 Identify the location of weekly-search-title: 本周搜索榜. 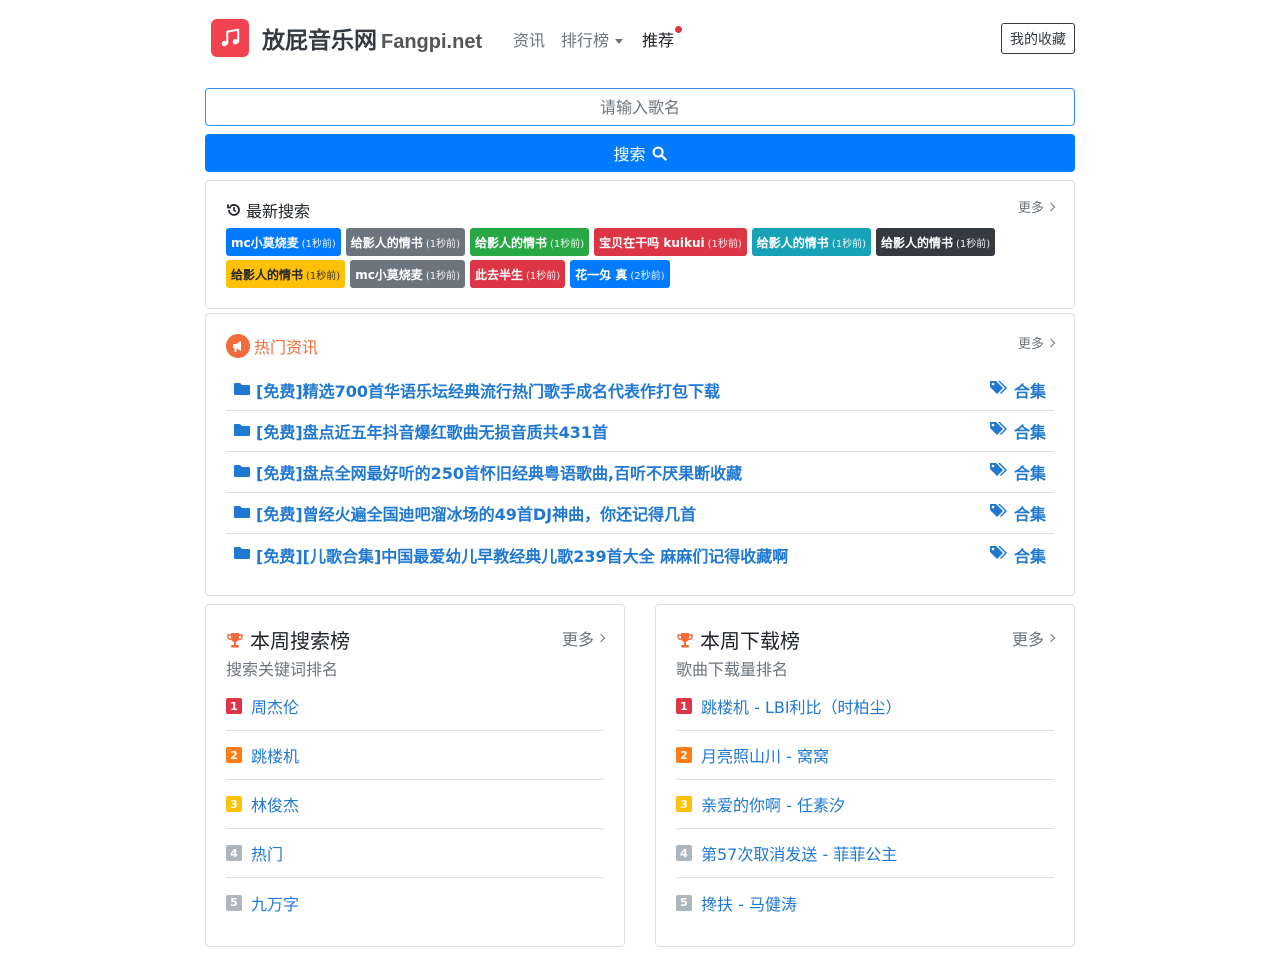
(288, 639).